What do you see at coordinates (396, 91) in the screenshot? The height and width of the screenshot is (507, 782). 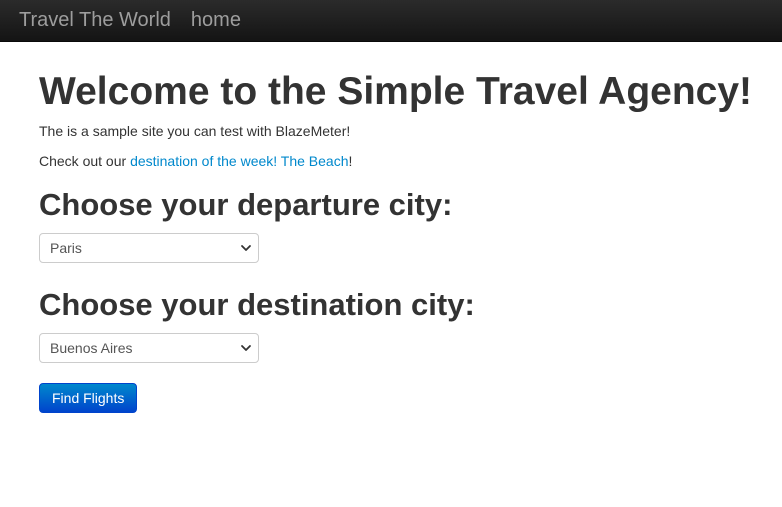 I see `page-title: Welcome to the Simple Travel Agency!` at bounding box center [396, 91].